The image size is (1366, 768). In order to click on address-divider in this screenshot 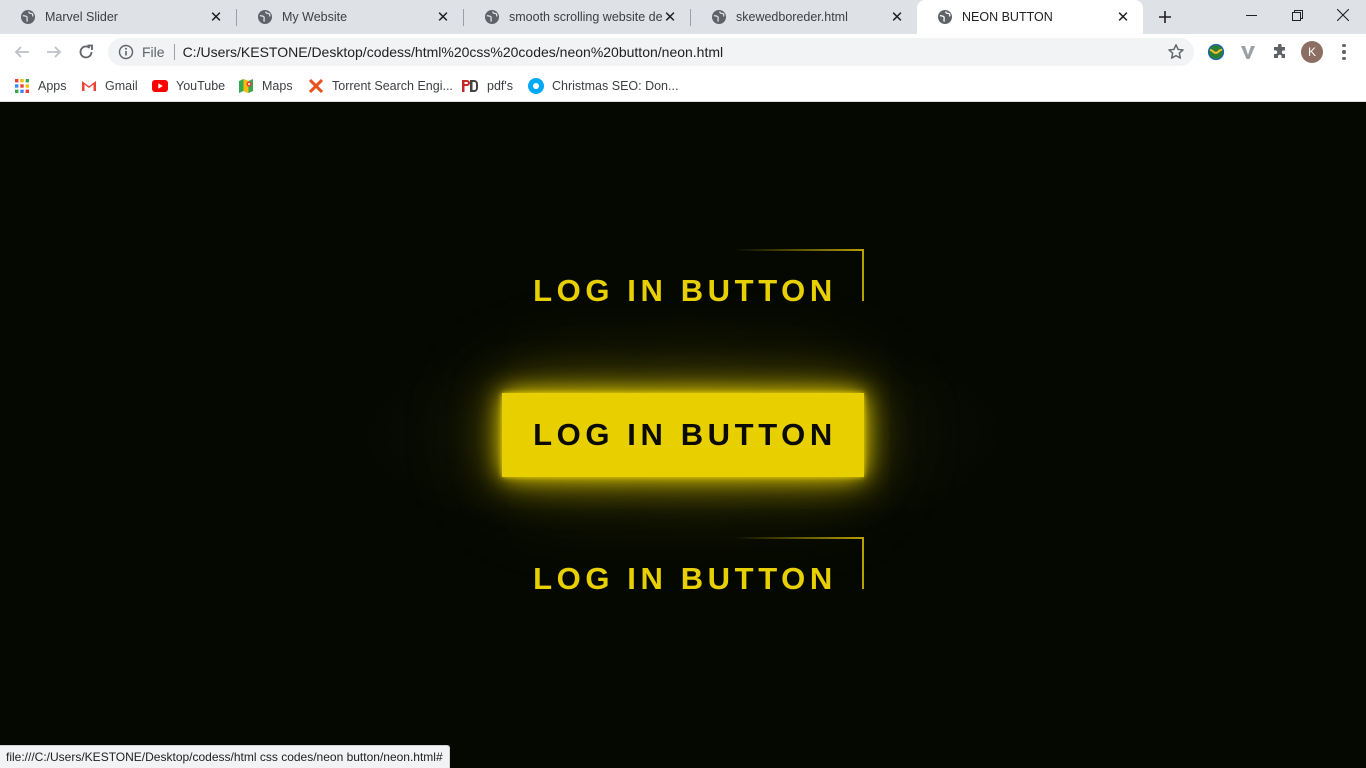, I will do `click(174, 52)`.